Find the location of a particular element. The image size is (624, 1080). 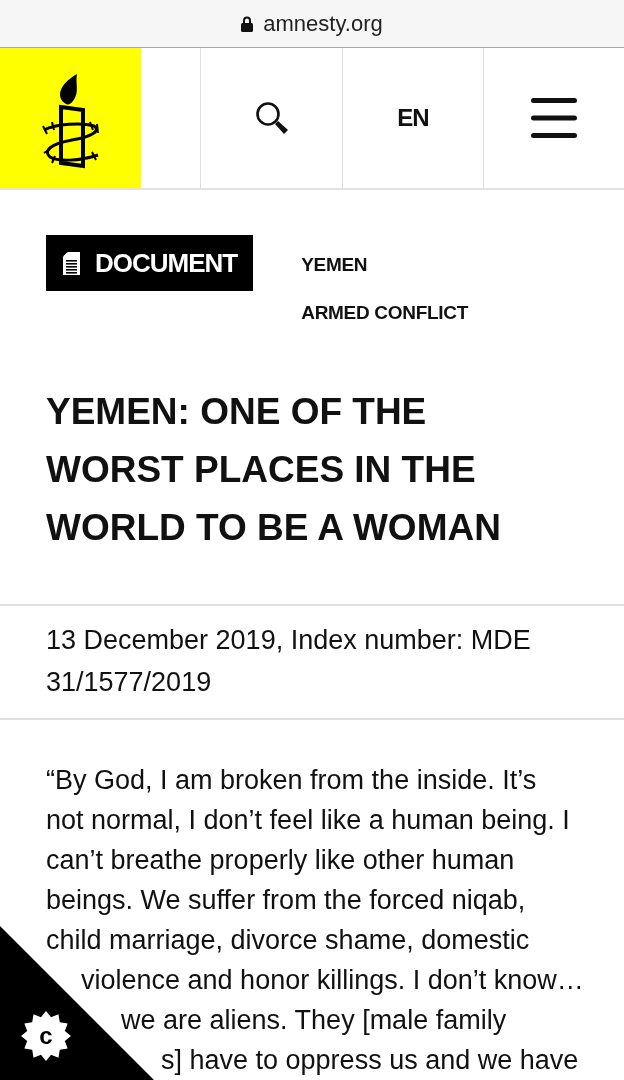

article-title: YEMEN: ONE OF THE WORST PLACES IN THE WORLD TO BE A WOMAN is located at coordinates (274, 470).